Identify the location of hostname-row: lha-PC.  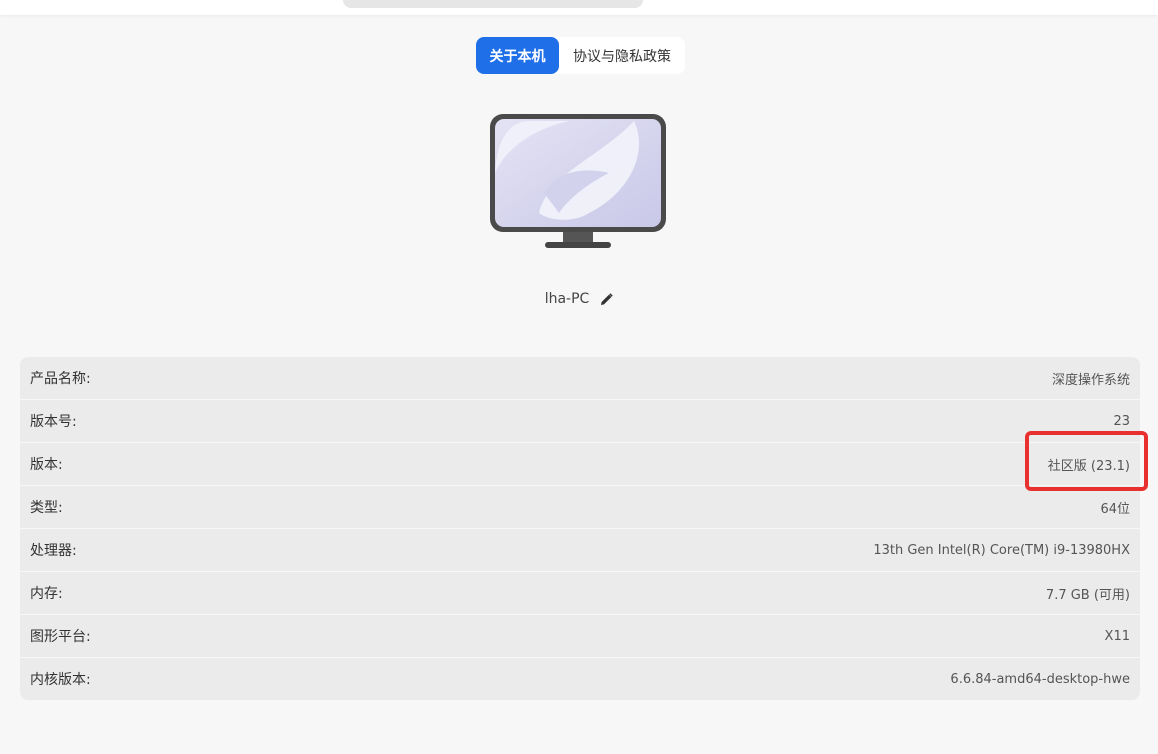
(579, 299).